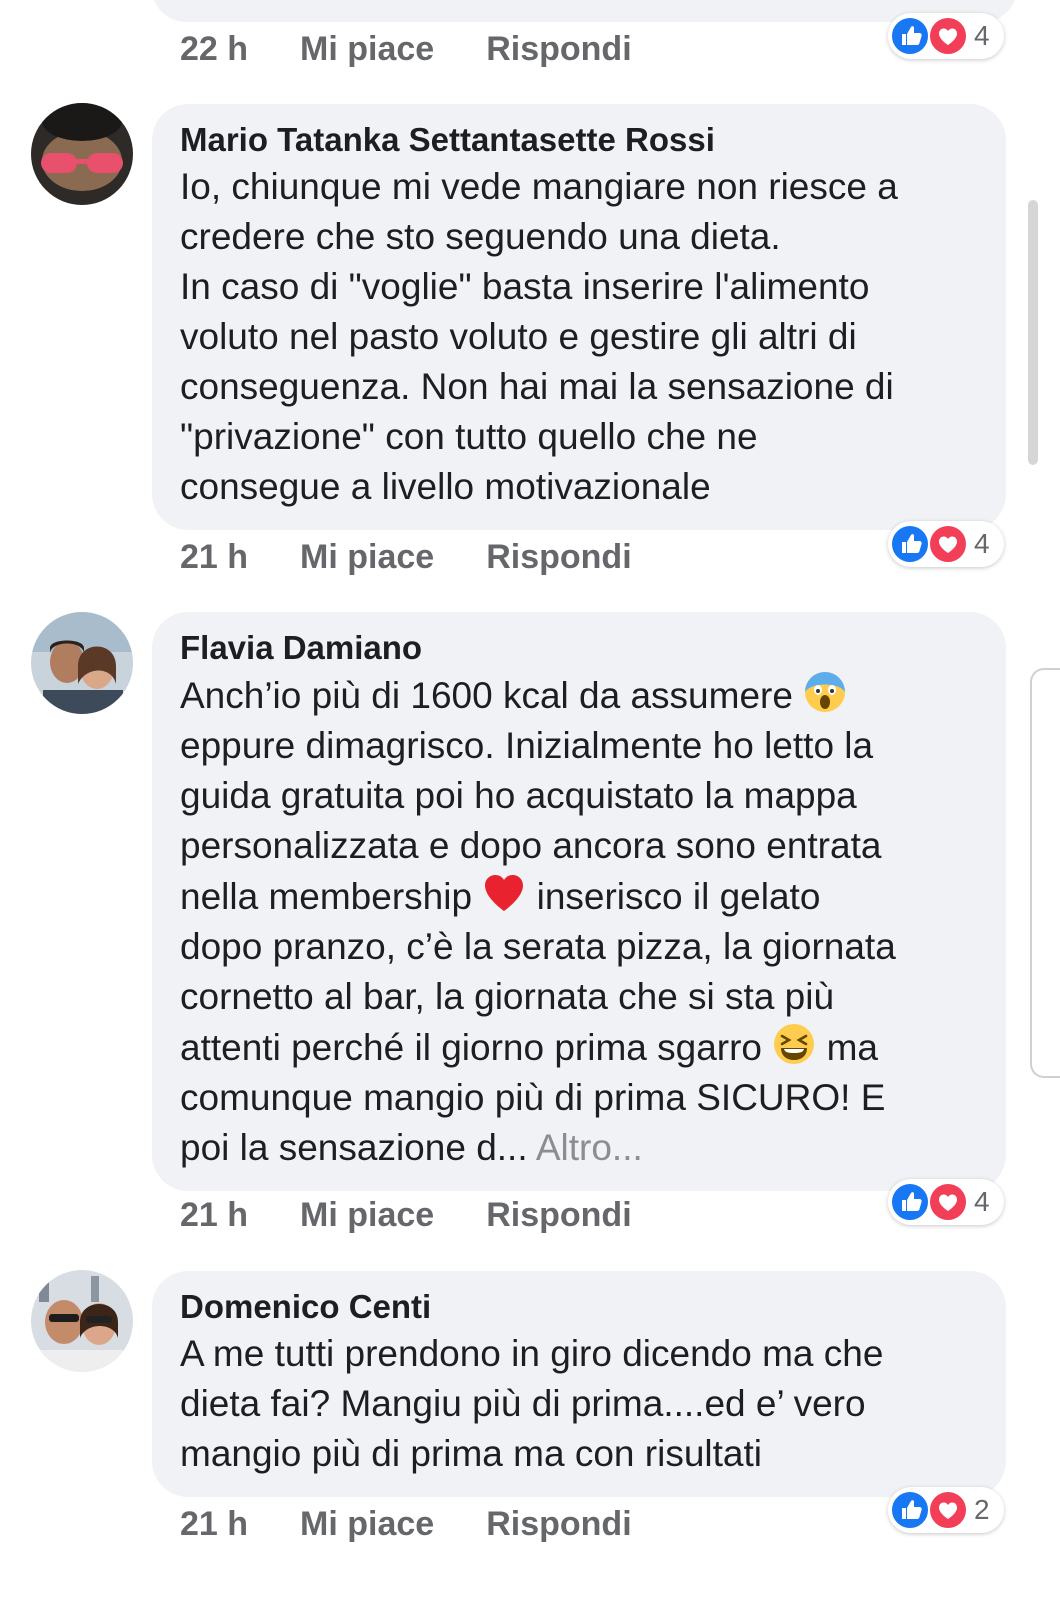 Image resolution: width=1060 pixels, height=1599 pixels. Describe the element at coordinates (825, 692) in the screenshot. I see `face-screaming-emoji` at that location.